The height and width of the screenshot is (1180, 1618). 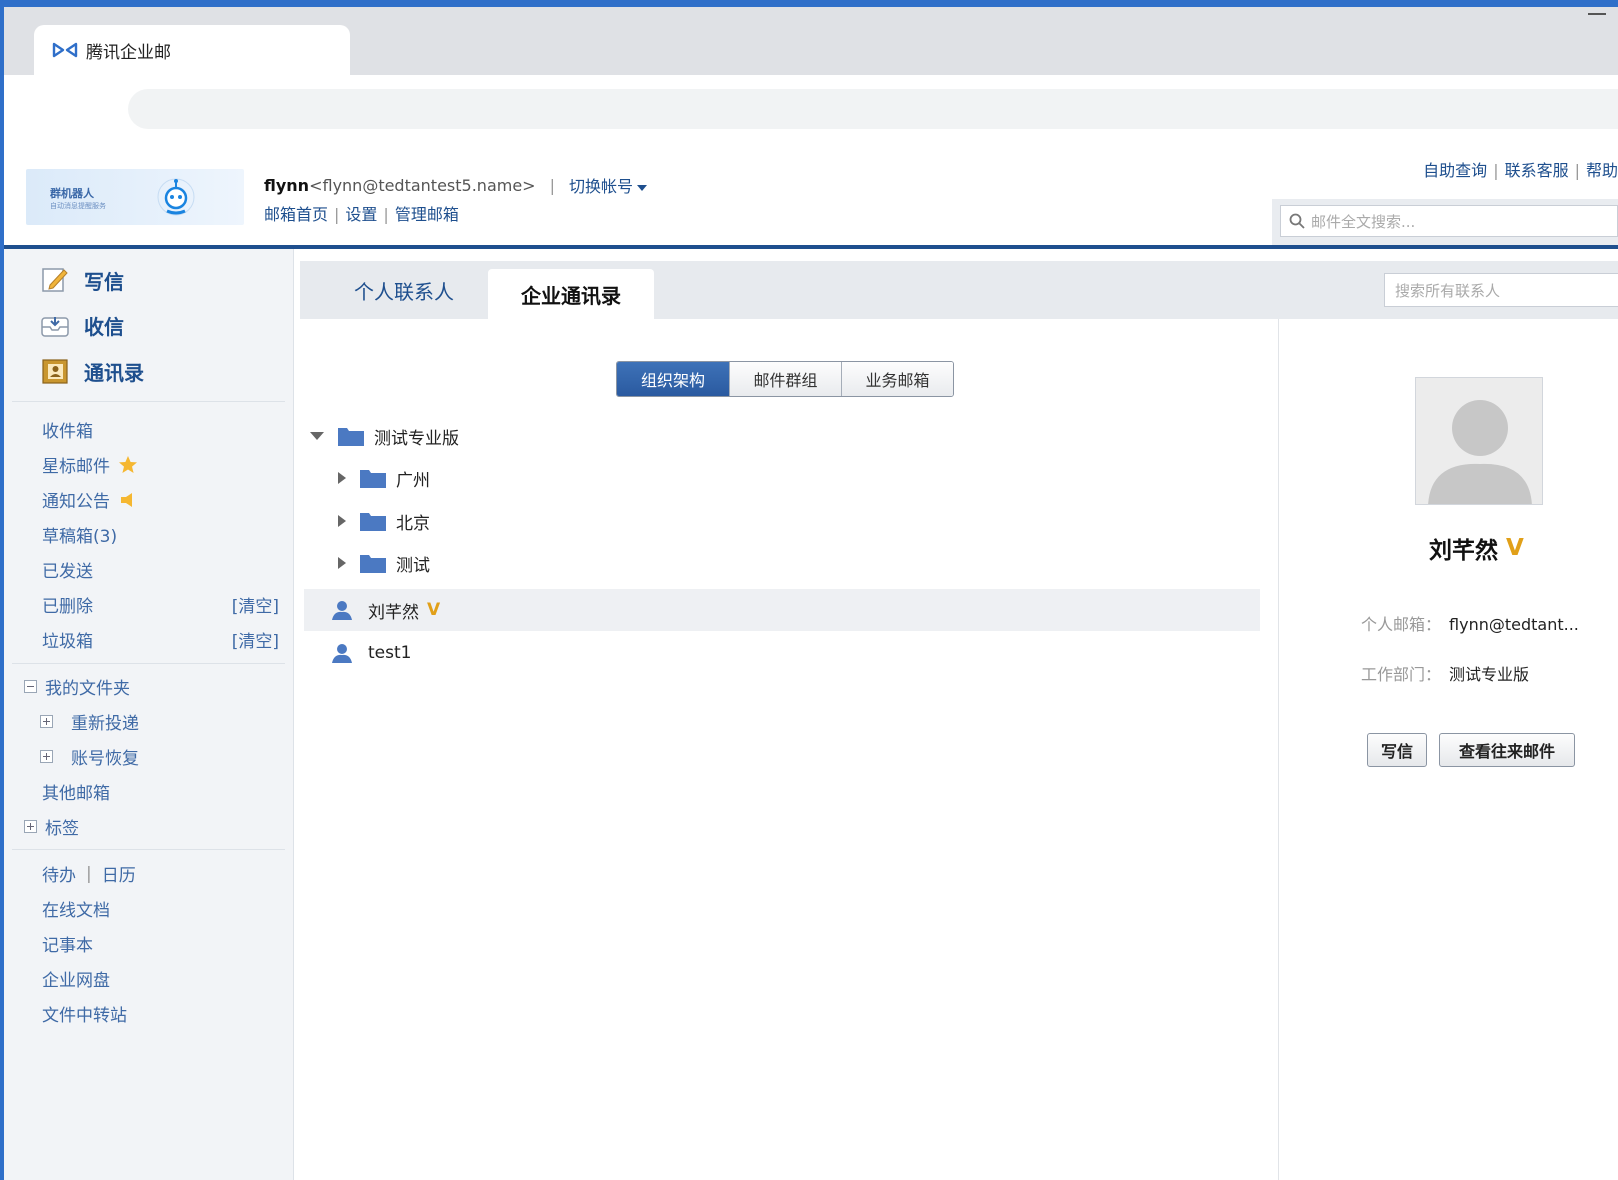 I want to click on mailbox-home-link: 邮箱首页, so click(x=296, y=214).